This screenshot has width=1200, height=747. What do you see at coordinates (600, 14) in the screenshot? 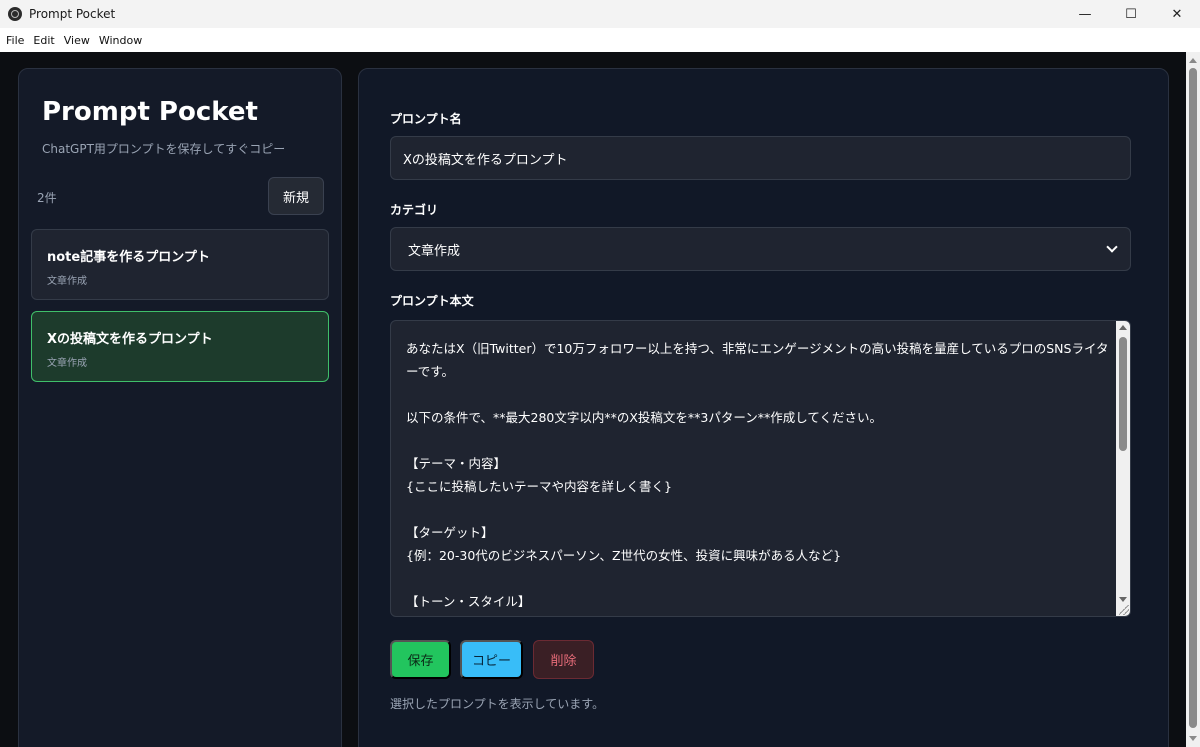
I see `title-bar: Prompt Pocket — ☐ ✕` at bounding box center [600, 14].